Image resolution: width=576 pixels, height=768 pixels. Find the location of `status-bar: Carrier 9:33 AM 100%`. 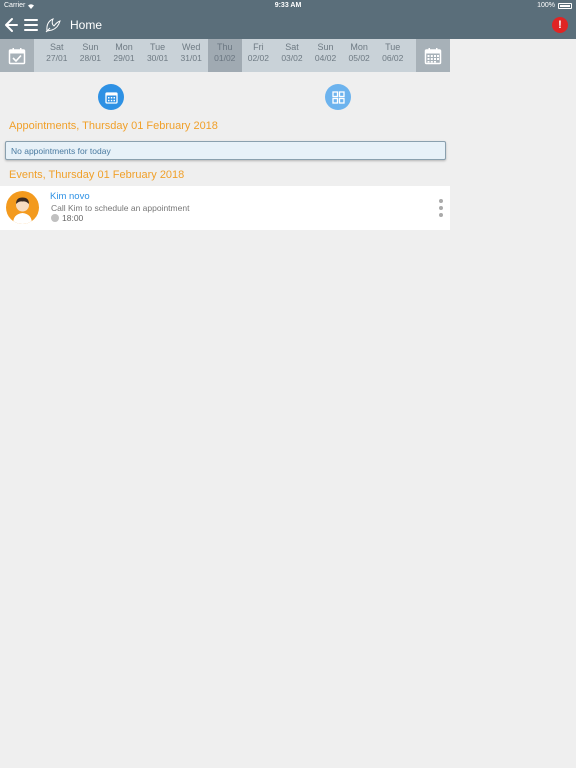

status-bar: Carrier 9:33 AM 100% is located at coordinates (288, 6).